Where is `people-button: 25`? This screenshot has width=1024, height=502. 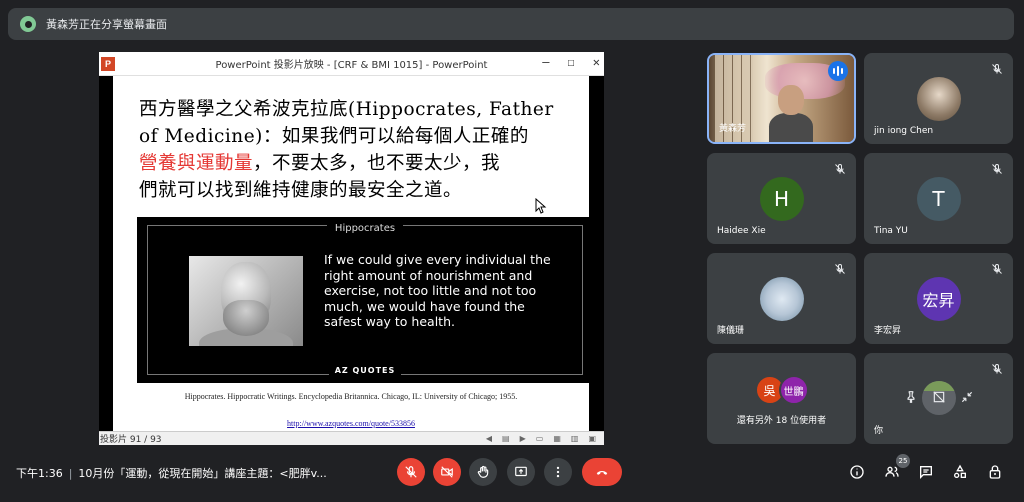
people-button: 25 is located at coordinates (896, 468).